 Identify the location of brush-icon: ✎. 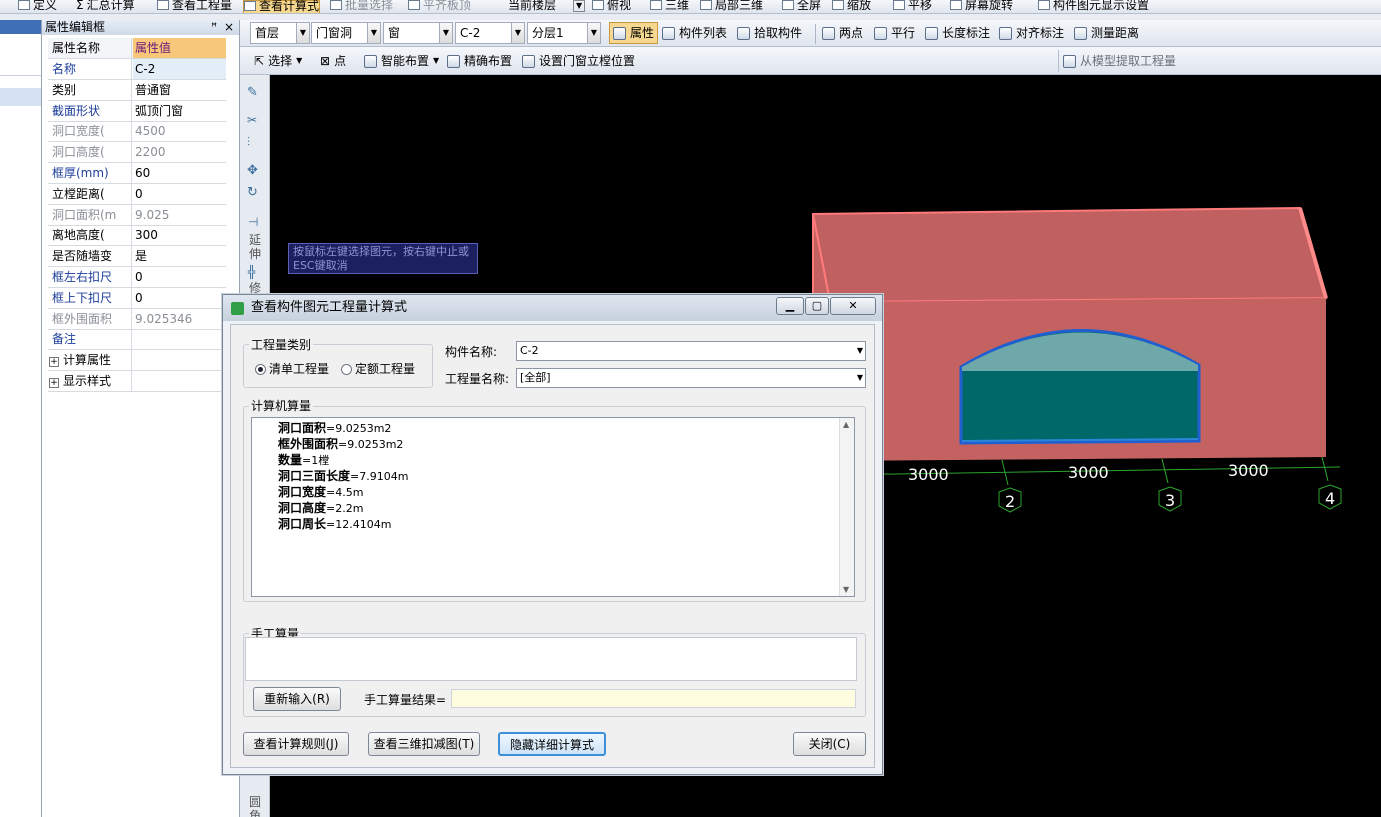
(252, 92).